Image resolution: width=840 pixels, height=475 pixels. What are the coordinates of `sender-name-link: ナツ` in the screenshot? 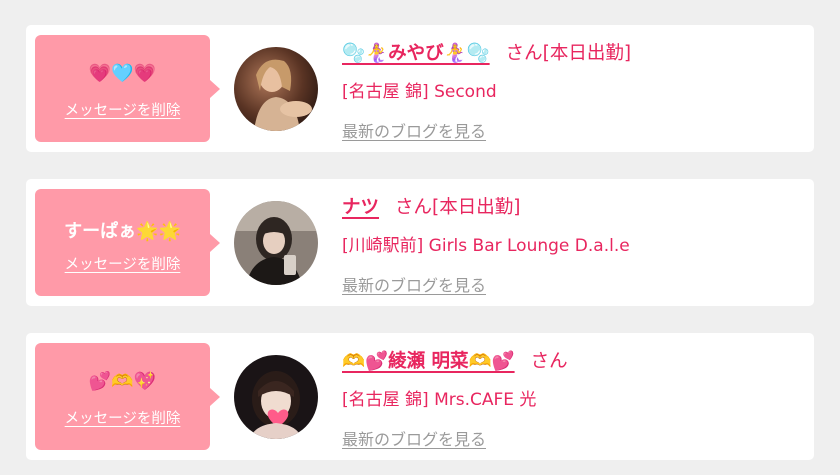 It's located at (360, 207).